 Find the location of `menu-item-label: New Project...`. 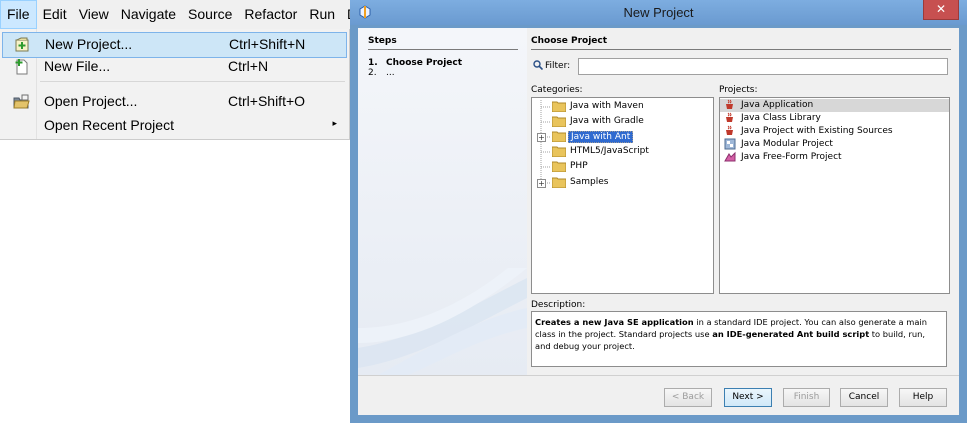

menu-item-label: New Project... is located at coordinates (89, 44).